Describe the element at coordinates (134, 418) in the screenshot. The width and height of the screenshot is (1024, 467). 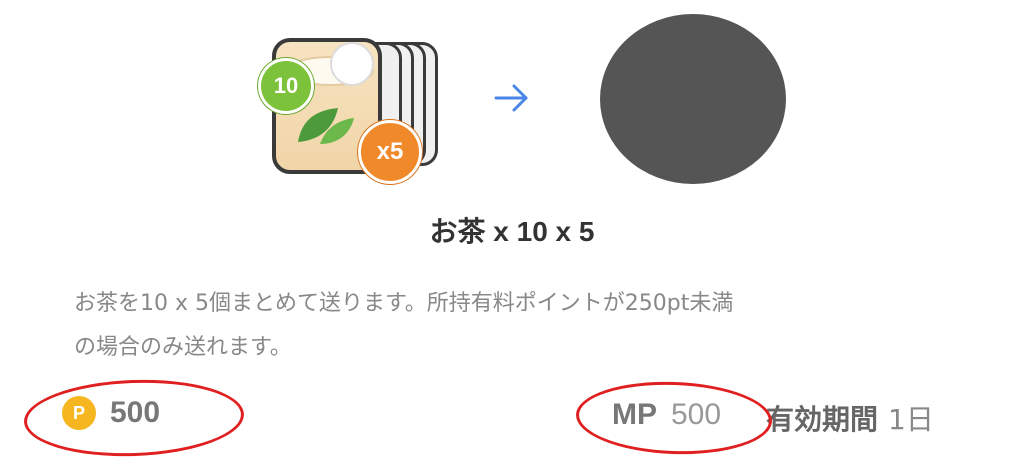
I see `annotation-circle-price` at that location.